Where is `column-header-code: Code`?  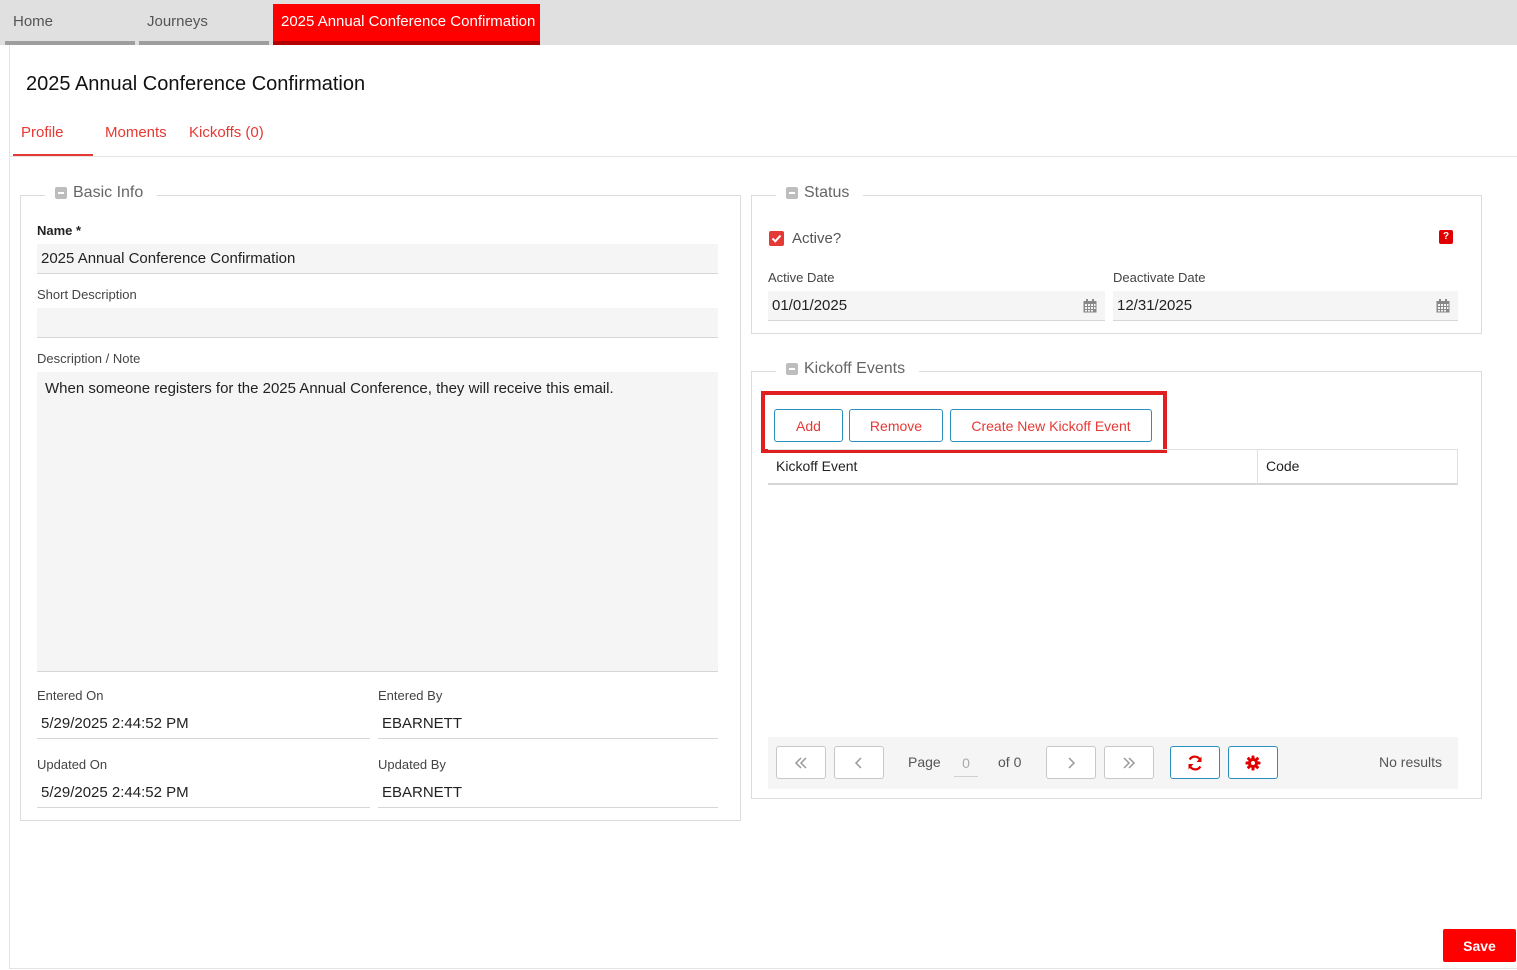
column-header-code: Code is located at coordinates (1357, 467).